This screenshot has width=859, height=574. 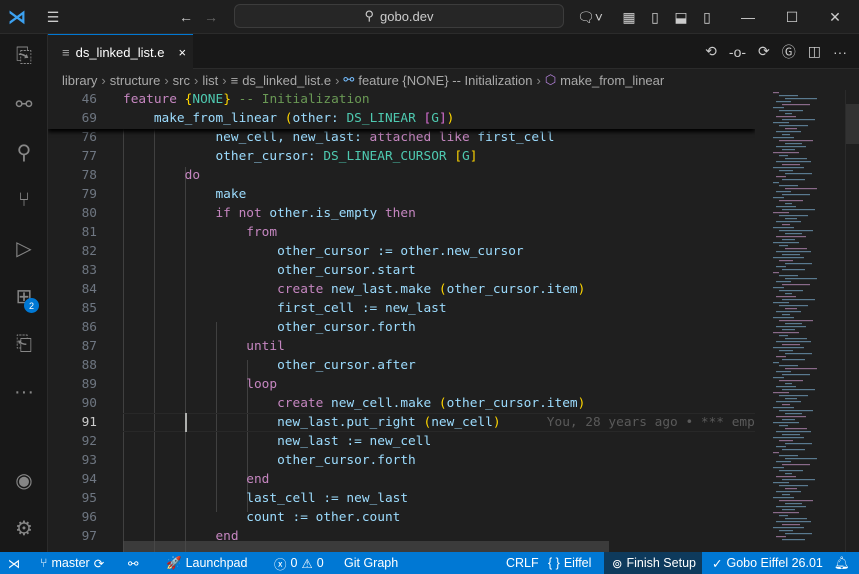 What do you see at coordinates (445, 80) in the screenshot?
I see `breadcrumb-item: feature {NONE} -- Initialization` at bounding box center [445, 80].